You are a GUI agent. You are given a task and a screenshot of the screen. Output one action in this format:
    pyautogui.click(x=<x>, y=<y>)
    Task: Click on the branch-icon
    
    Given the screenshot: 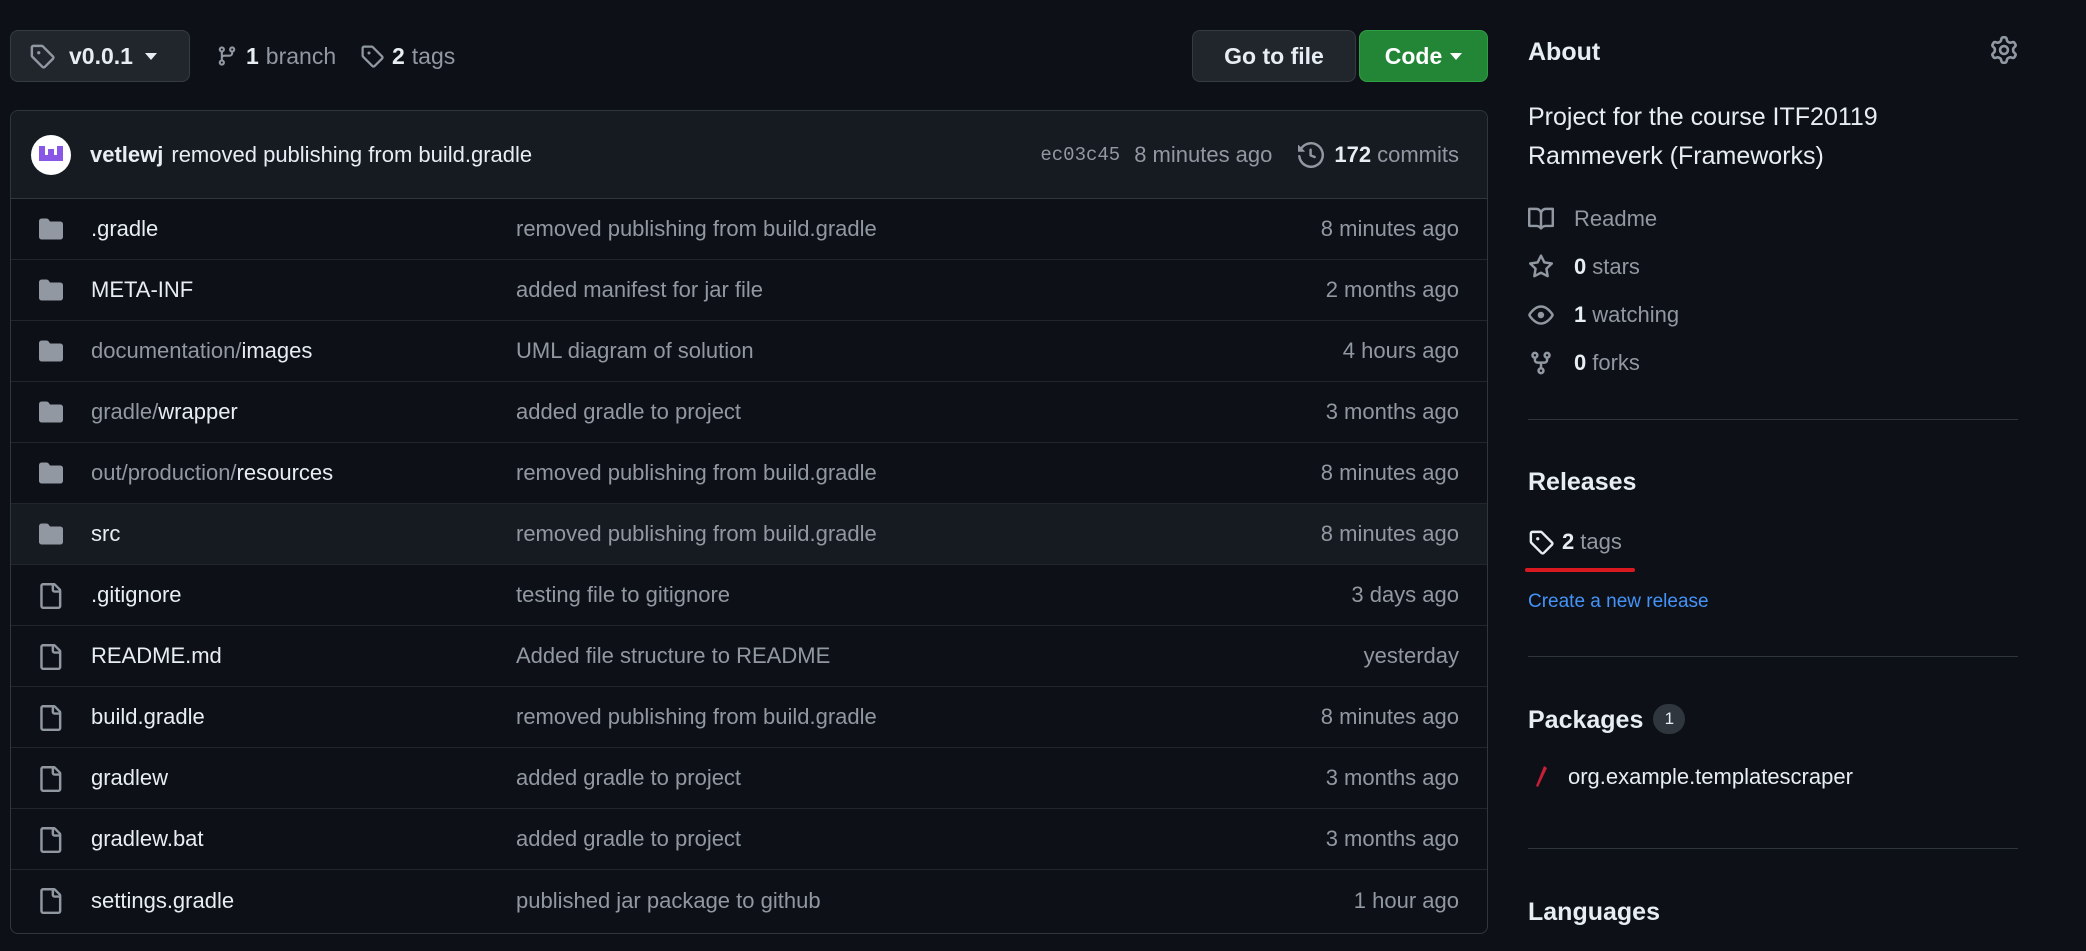 What is the action you would take?
    pyautogui.click(x=227, y=56)
    